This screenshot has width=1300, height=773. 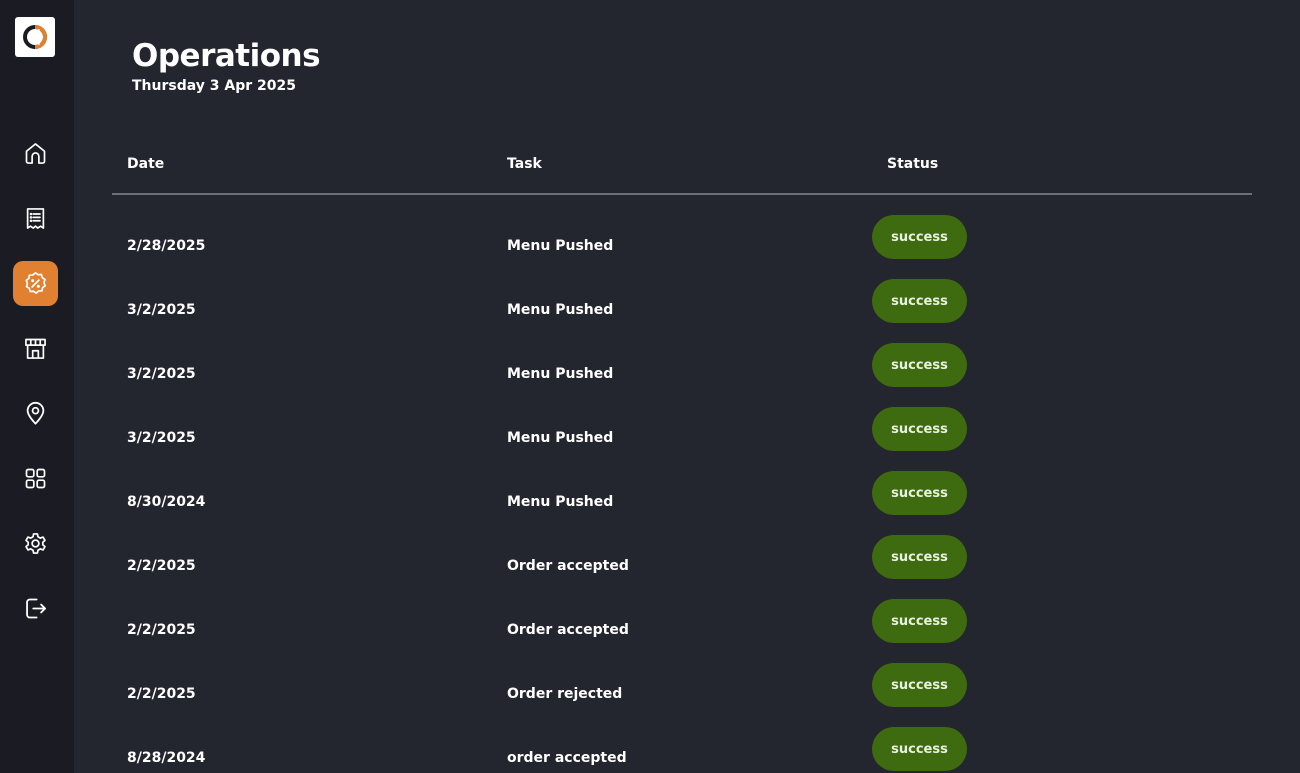 I want to click on location-pin-icon, so click(x=35, y=413).